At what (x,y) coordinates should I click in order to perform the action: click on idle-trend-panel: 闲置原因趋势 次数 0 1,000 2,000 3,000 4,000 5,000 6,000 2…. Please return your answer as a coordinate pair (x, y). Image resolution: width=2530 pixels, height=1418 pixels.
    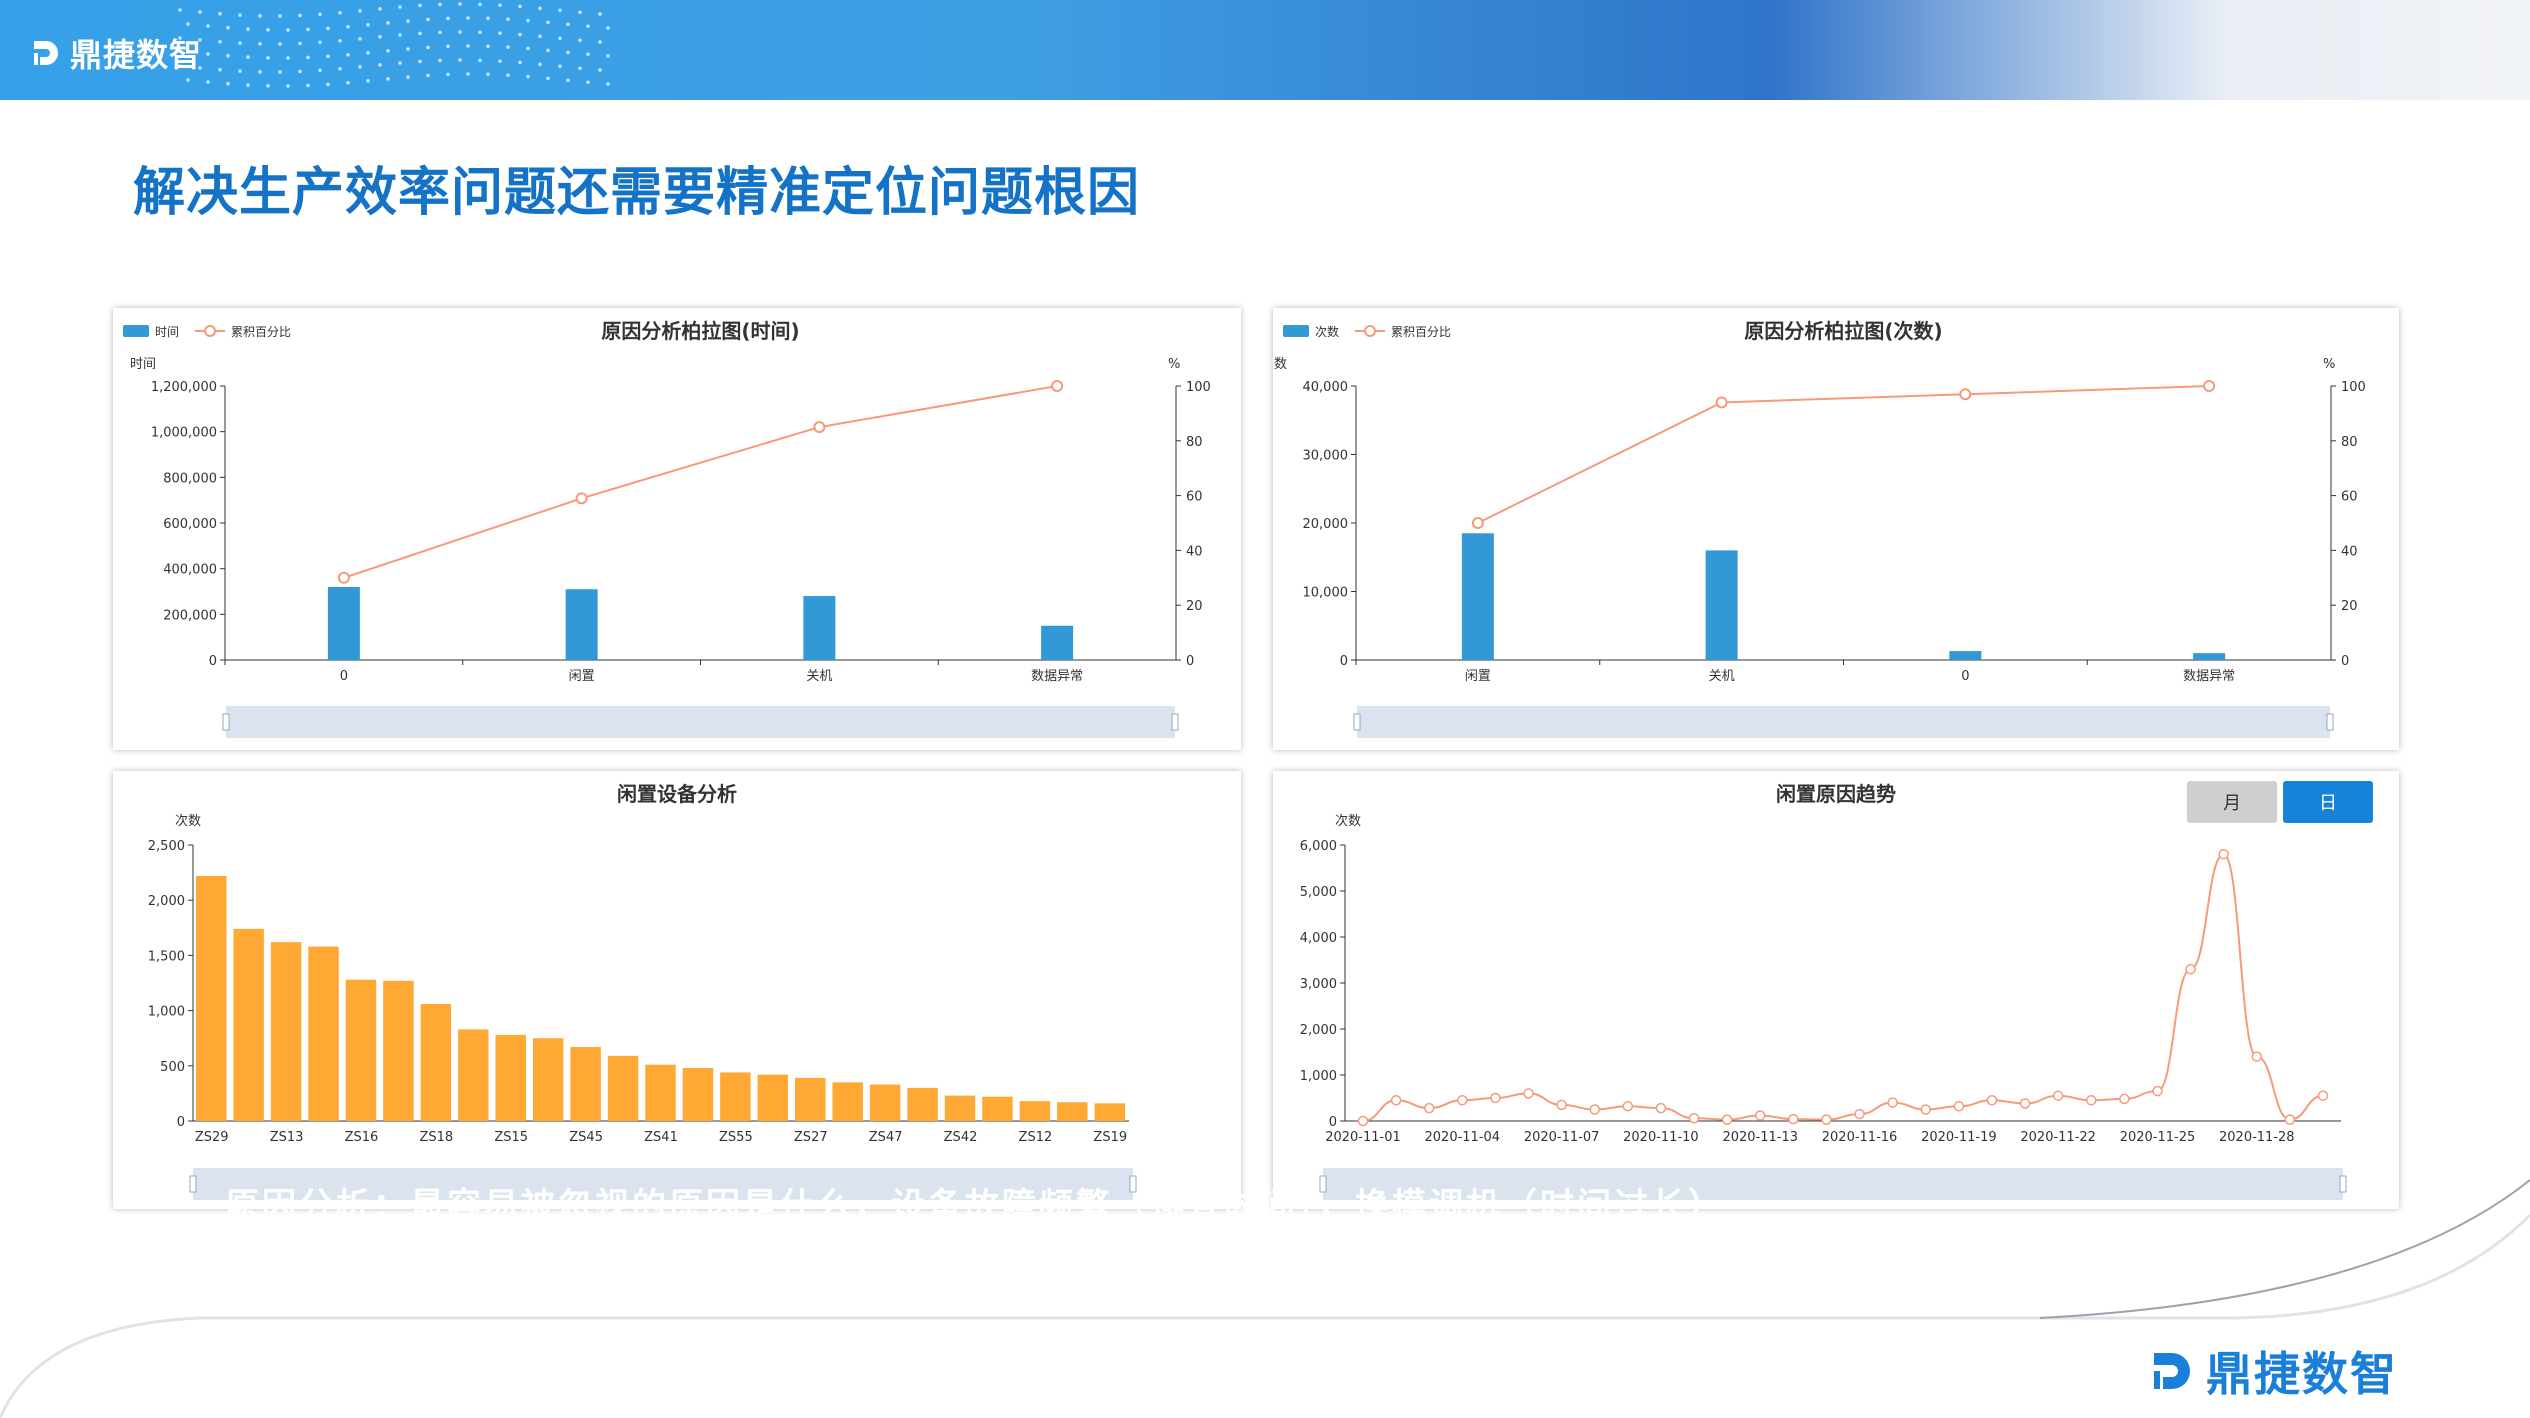
    Looking at the image, I should click on (1836, 990).